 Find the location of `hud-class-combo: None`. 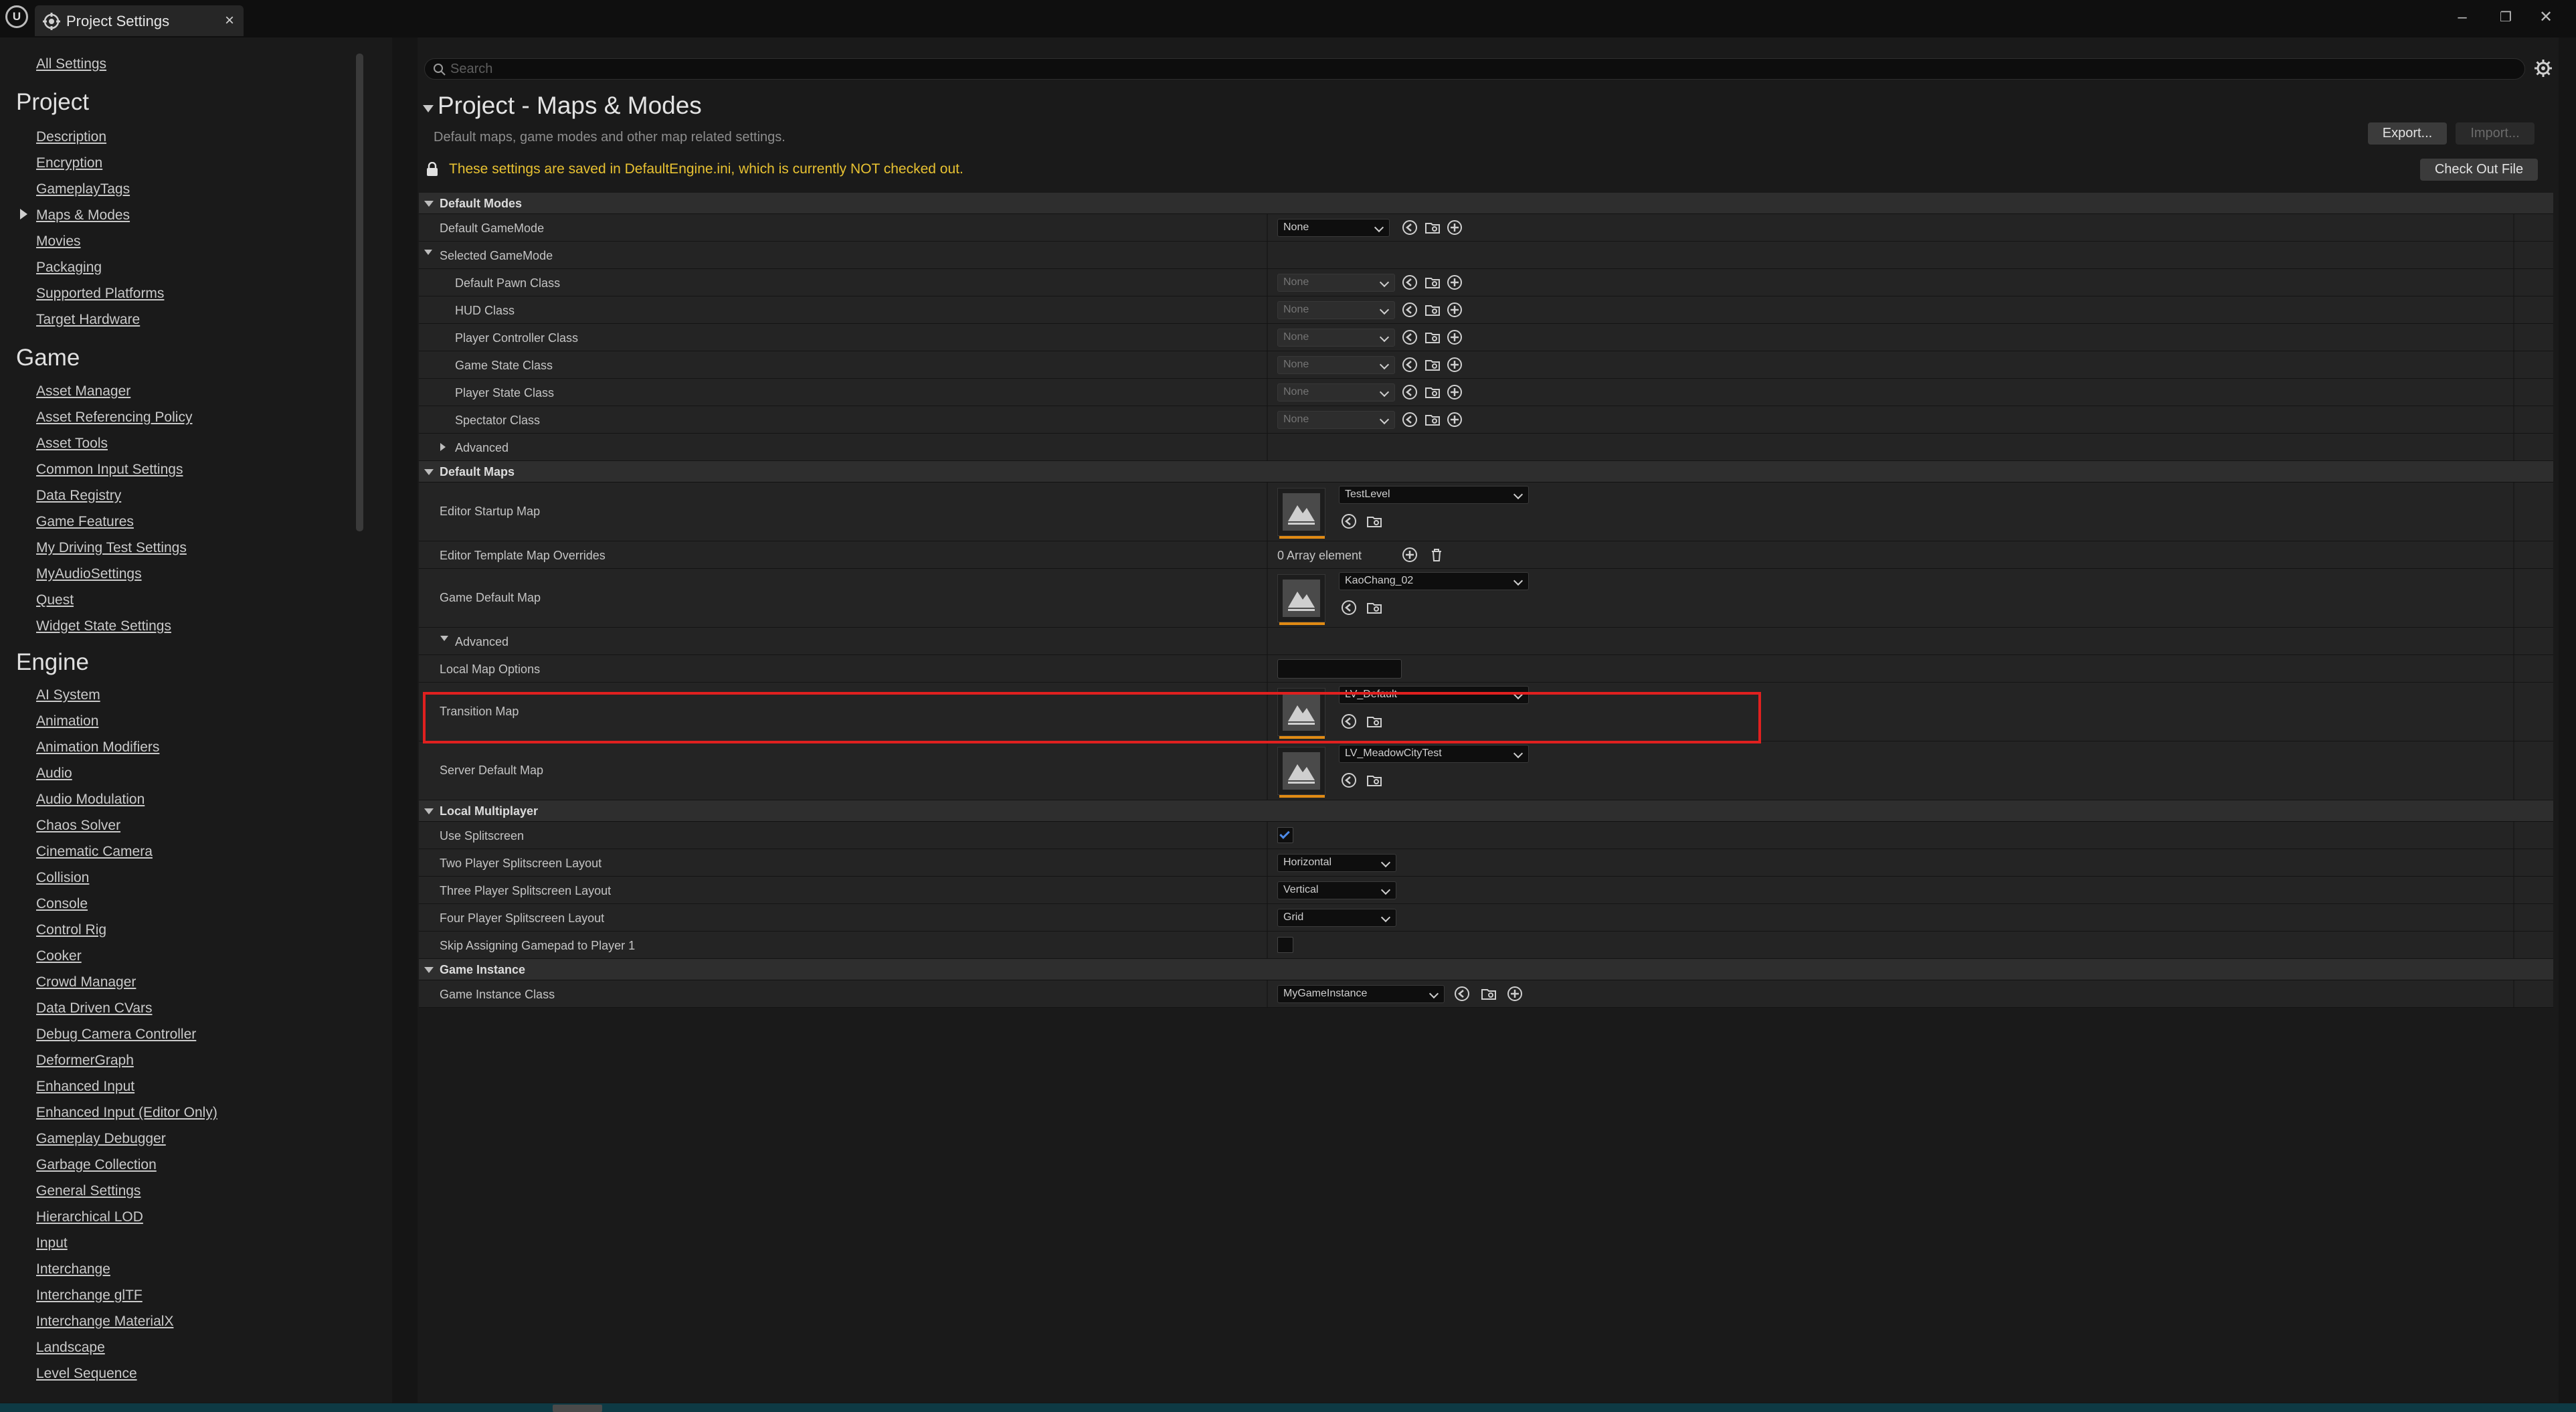

hud-class-combo: None is located at coordinates (1336, 310).